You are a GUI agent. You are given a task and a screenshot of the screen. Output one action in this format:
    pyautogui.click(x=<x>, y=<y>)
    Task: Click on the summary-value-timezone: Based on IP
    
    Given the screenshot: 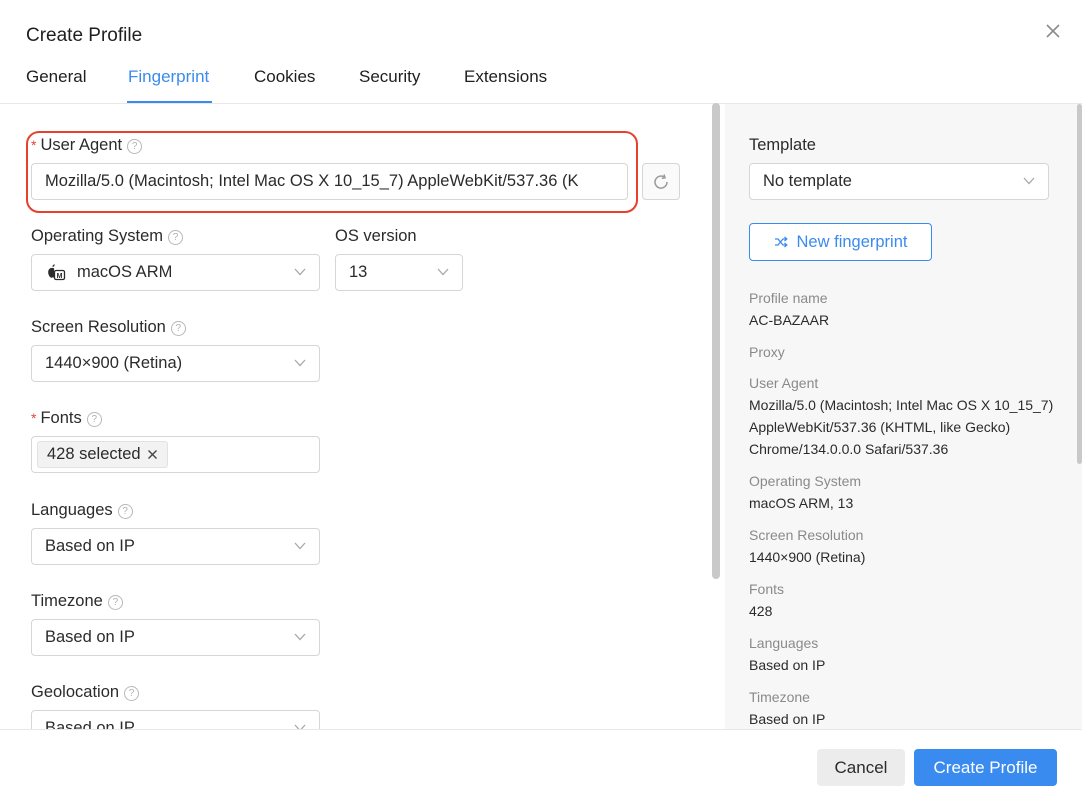 What is the action you would take?
    pyautogui.click(x=787, y=719)
    